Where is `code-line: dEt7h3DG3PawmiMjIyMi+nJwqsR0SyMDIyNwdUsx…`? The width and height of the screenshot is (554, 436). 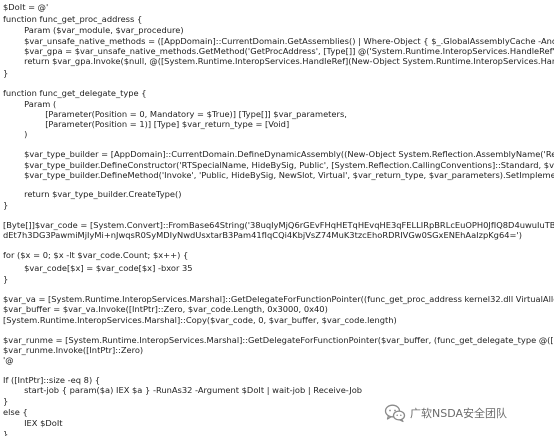 code-line: dEt7h3DG3PawmiMjIyMi+nJwqsR0SyMDIyNwdUsx… is located at coordinates (262, 235).